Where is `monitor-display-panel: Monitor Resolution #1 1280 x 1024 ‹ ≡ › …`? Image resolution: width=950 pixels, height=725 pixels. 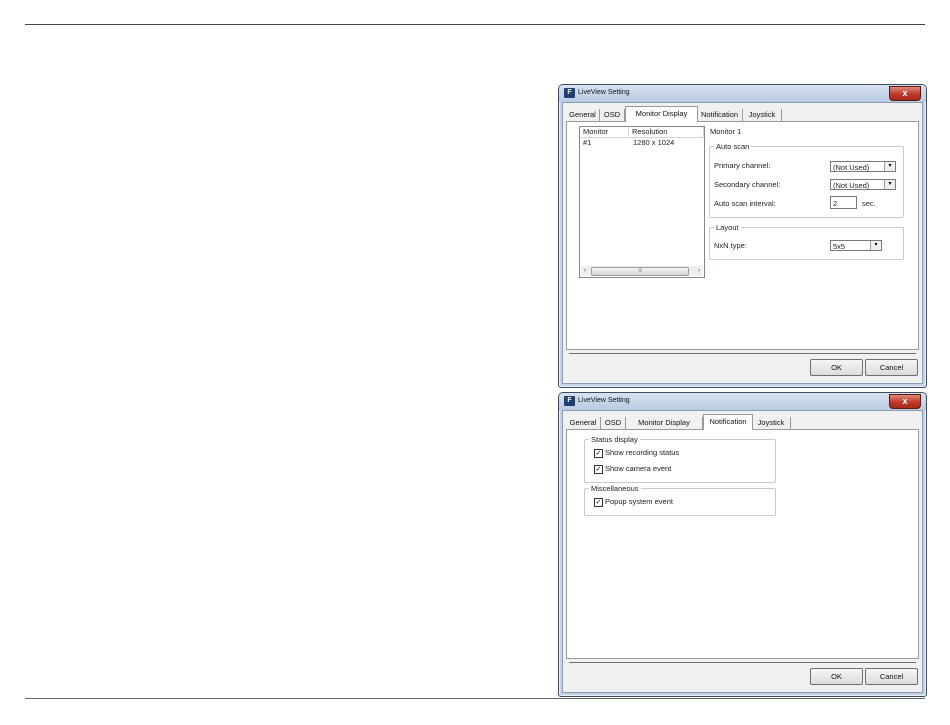 monitor-display-panel: Monitor Resolution #1 1280 x 1024 ‹ ≡ › … is located at coordinates (742, 235).